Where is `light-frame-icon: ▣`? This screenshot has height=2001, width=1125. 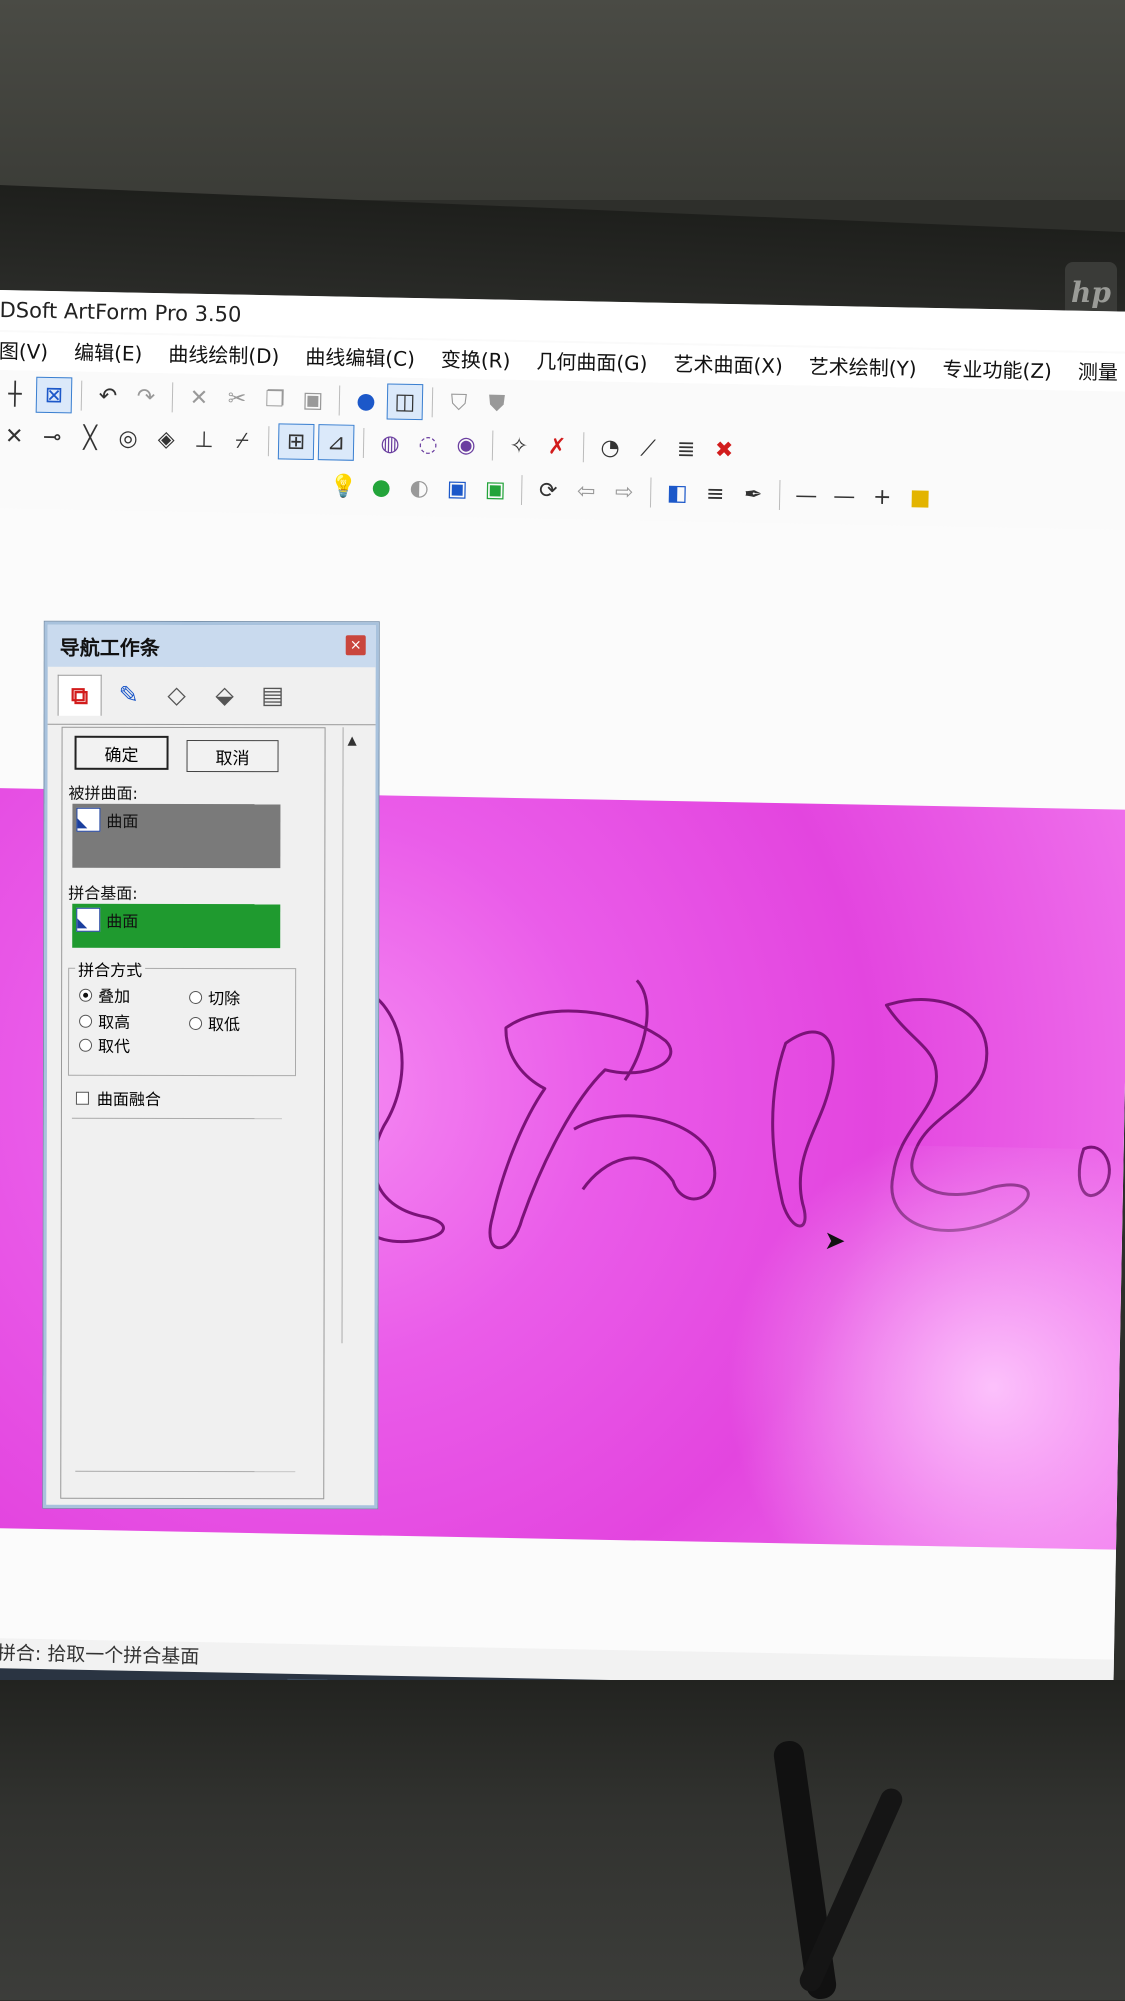
light-frame-icon: ▣ is located at coordinates (457, 488).